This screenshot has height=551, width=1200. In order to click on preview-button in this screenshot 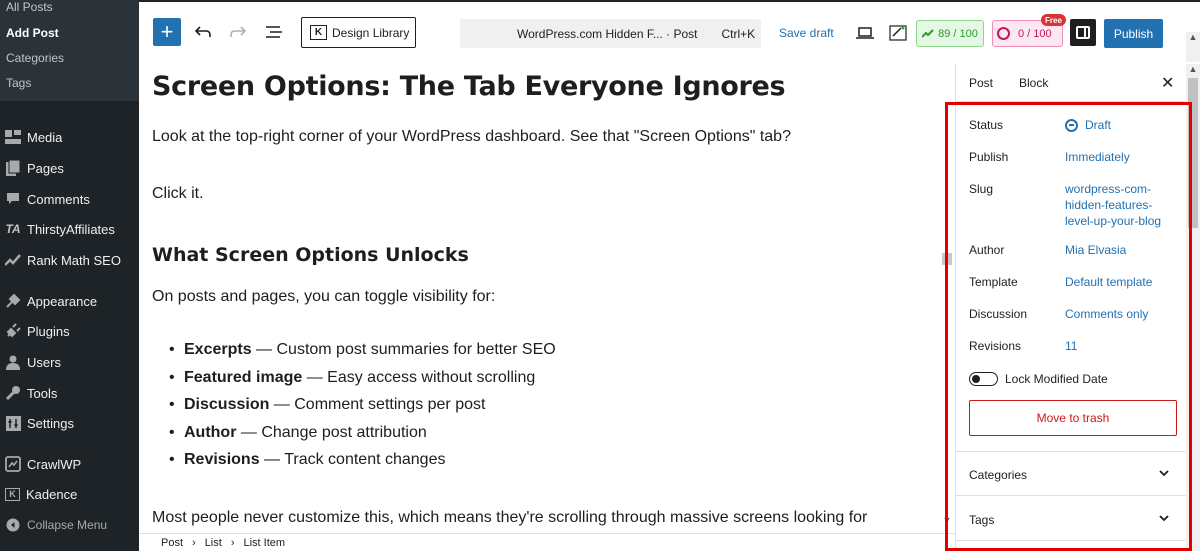, I will do `click(865, 33)`.